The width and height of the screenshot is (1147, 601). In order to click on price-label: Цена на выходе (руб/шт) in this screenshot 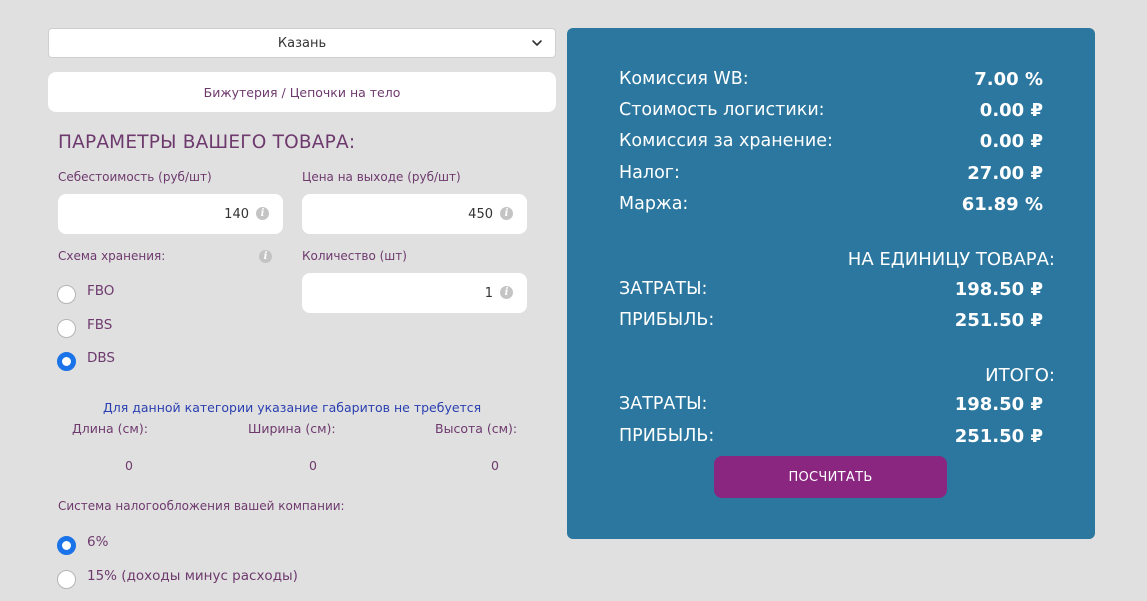, I will do `click(381, 177)`.